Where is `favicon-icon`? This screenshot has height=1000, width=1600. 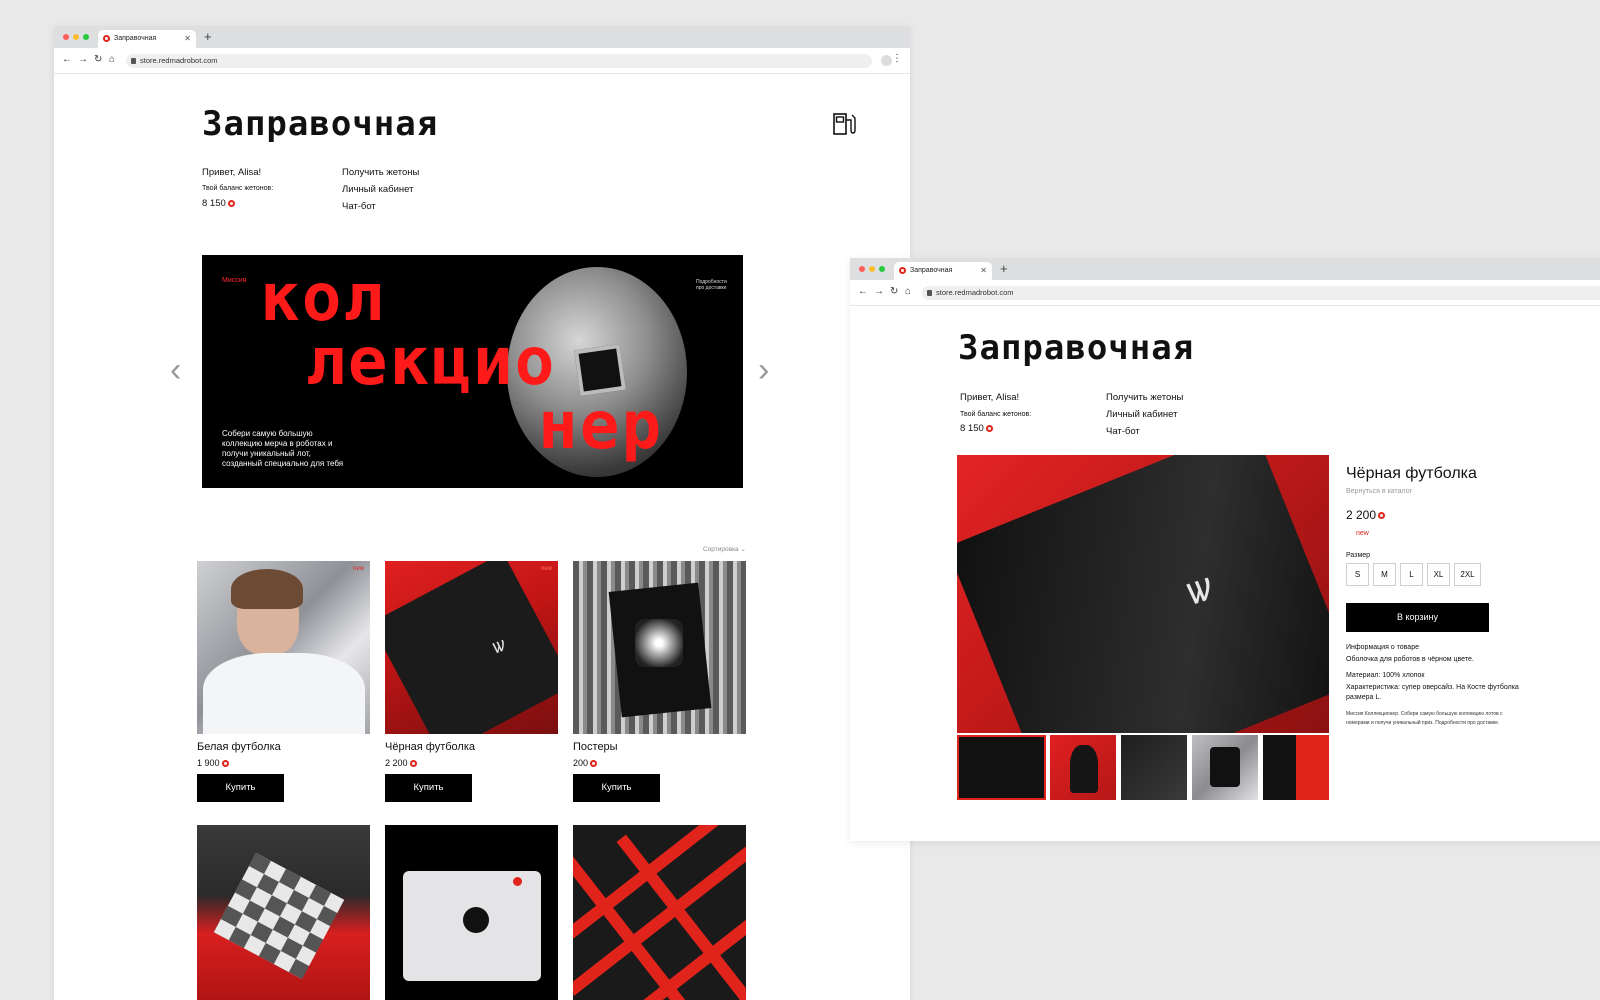
favicon-icon is located at coordinates (902, 270).